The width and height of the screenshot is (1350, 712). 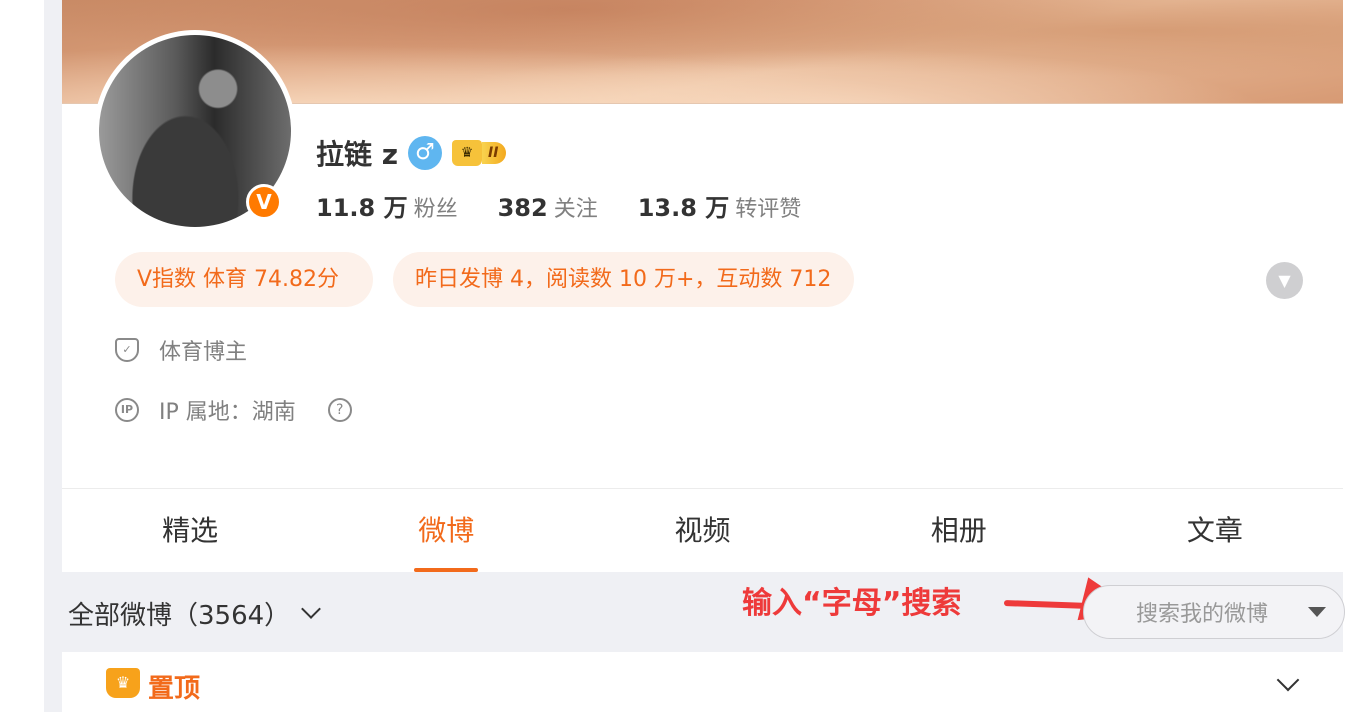 I want to click on stats-row: 11.8 万 粉丝 382 关注 13.8 万 转评赞, so click(x=578, y=206).